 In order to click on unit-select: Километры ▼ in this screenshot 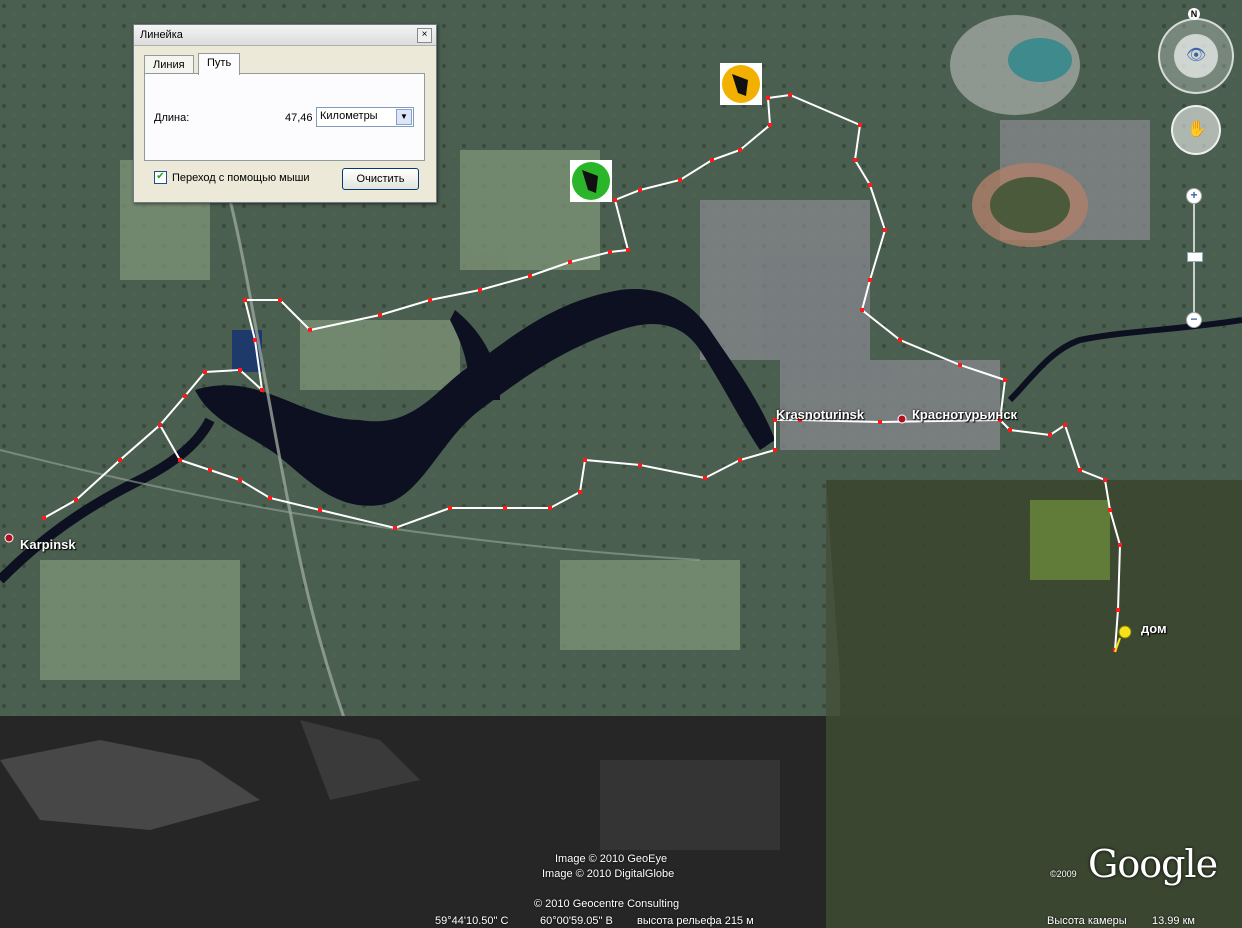, I will do `click(365, 117)`.